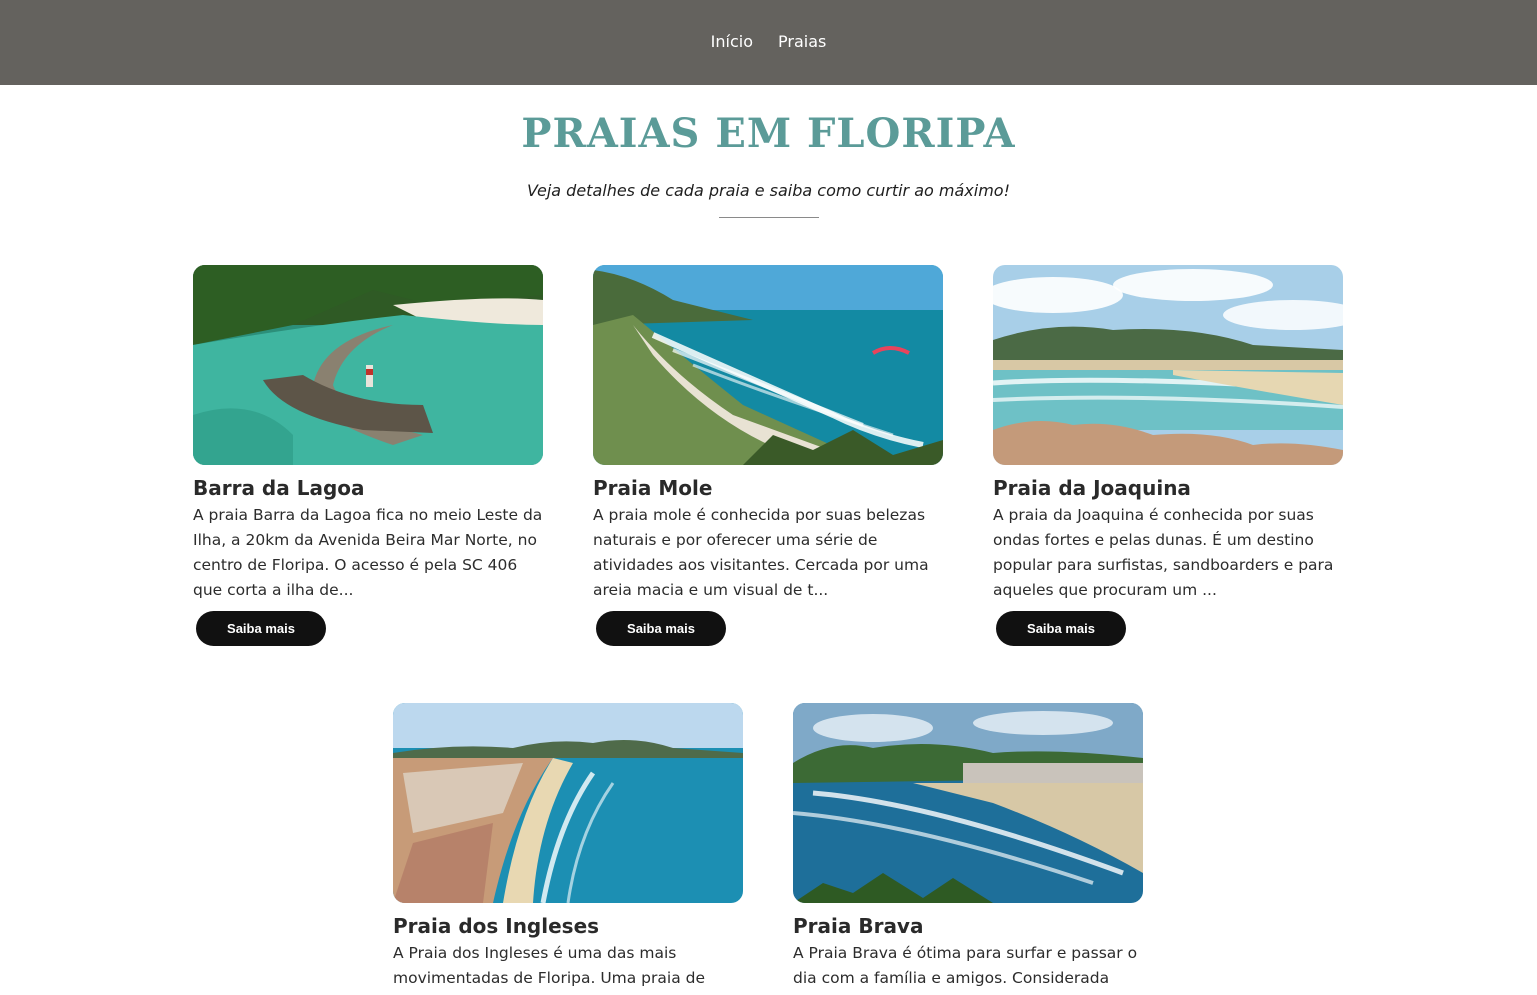 This screenshot has width=1537, height=995. I want to click on beach-photo-praia-brava, so click(968, 803).